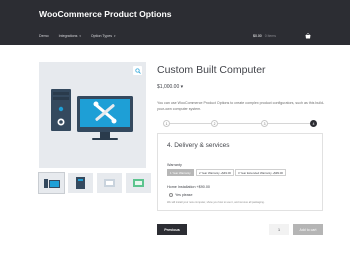  I want to click on installation-option: Yes please, so click(180, 195).